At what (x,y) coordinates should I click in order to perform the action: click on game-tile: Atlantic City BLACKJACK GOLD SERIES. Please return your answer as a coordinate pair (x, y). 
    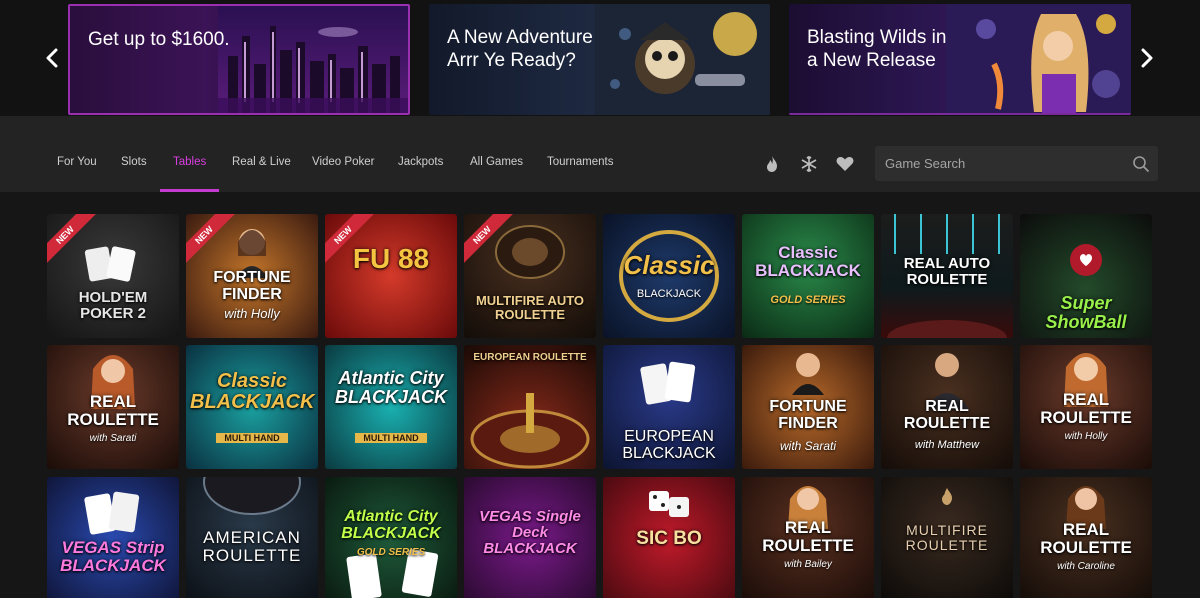
    Looking at the image, I should click on (391, 537).